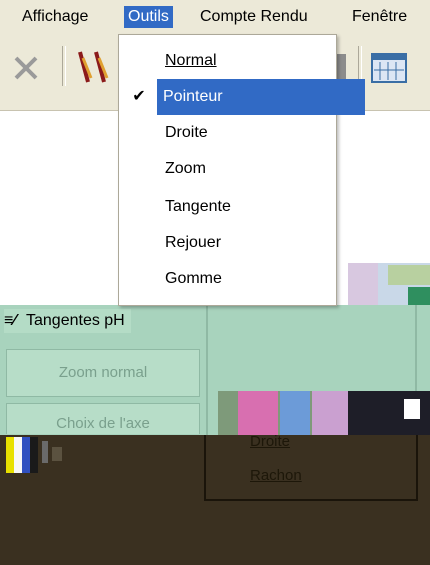  I want to click on menu-item-droite: Droite, so click(227, 133).